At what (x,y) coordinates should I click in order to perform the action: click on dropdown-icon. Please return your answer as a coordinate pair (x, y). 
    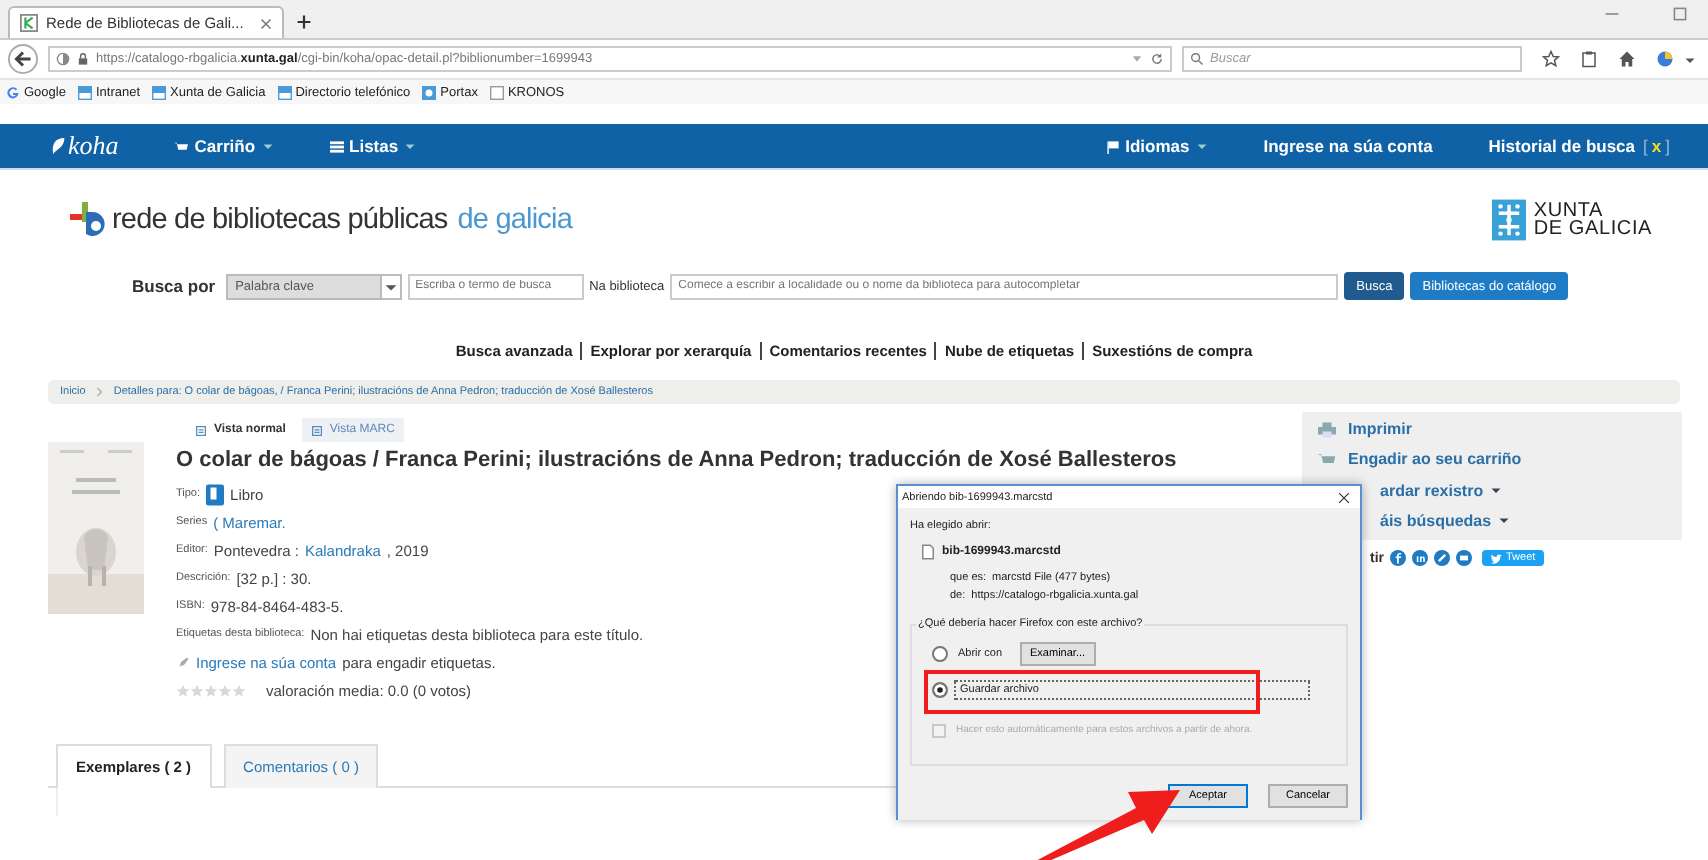
    Looking at the image, I should click on (1137, 59).